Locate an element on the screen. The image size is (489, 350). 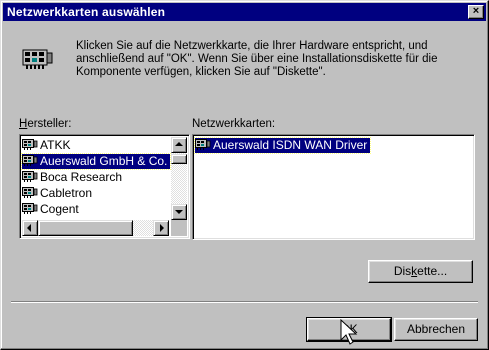
manufacturer-label: Hersteller: is located at coordinates (45, 124).